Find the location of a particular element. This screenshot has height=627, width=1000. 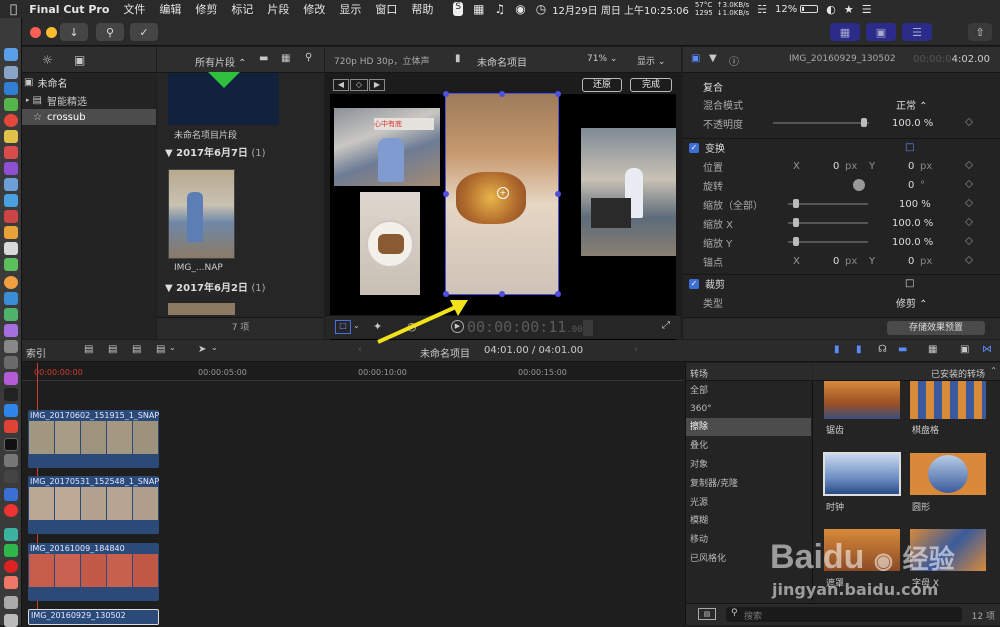

category-item: 全部 is located at coordinates (748, 391).